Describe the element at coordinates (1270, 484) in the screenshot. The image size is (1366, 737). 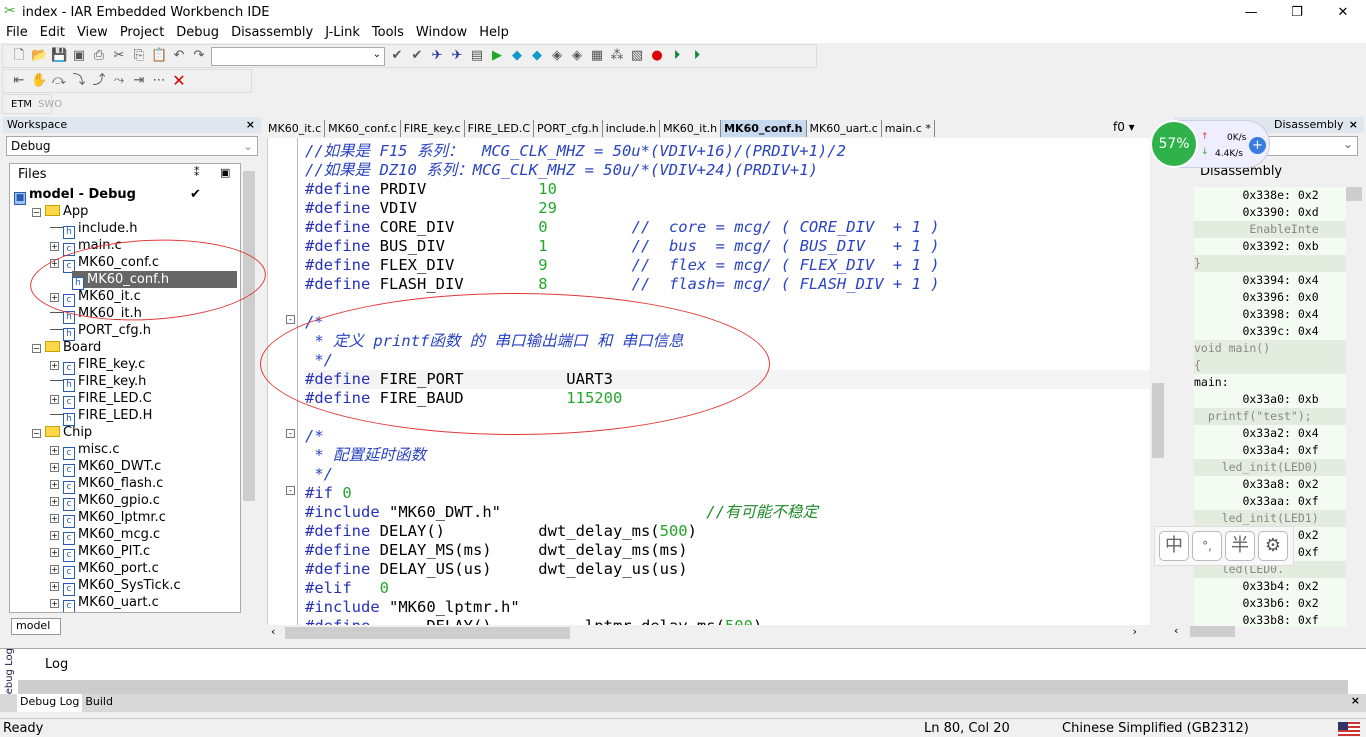
I see `disassembly-line: 0x33a8: 0x2` at that location.